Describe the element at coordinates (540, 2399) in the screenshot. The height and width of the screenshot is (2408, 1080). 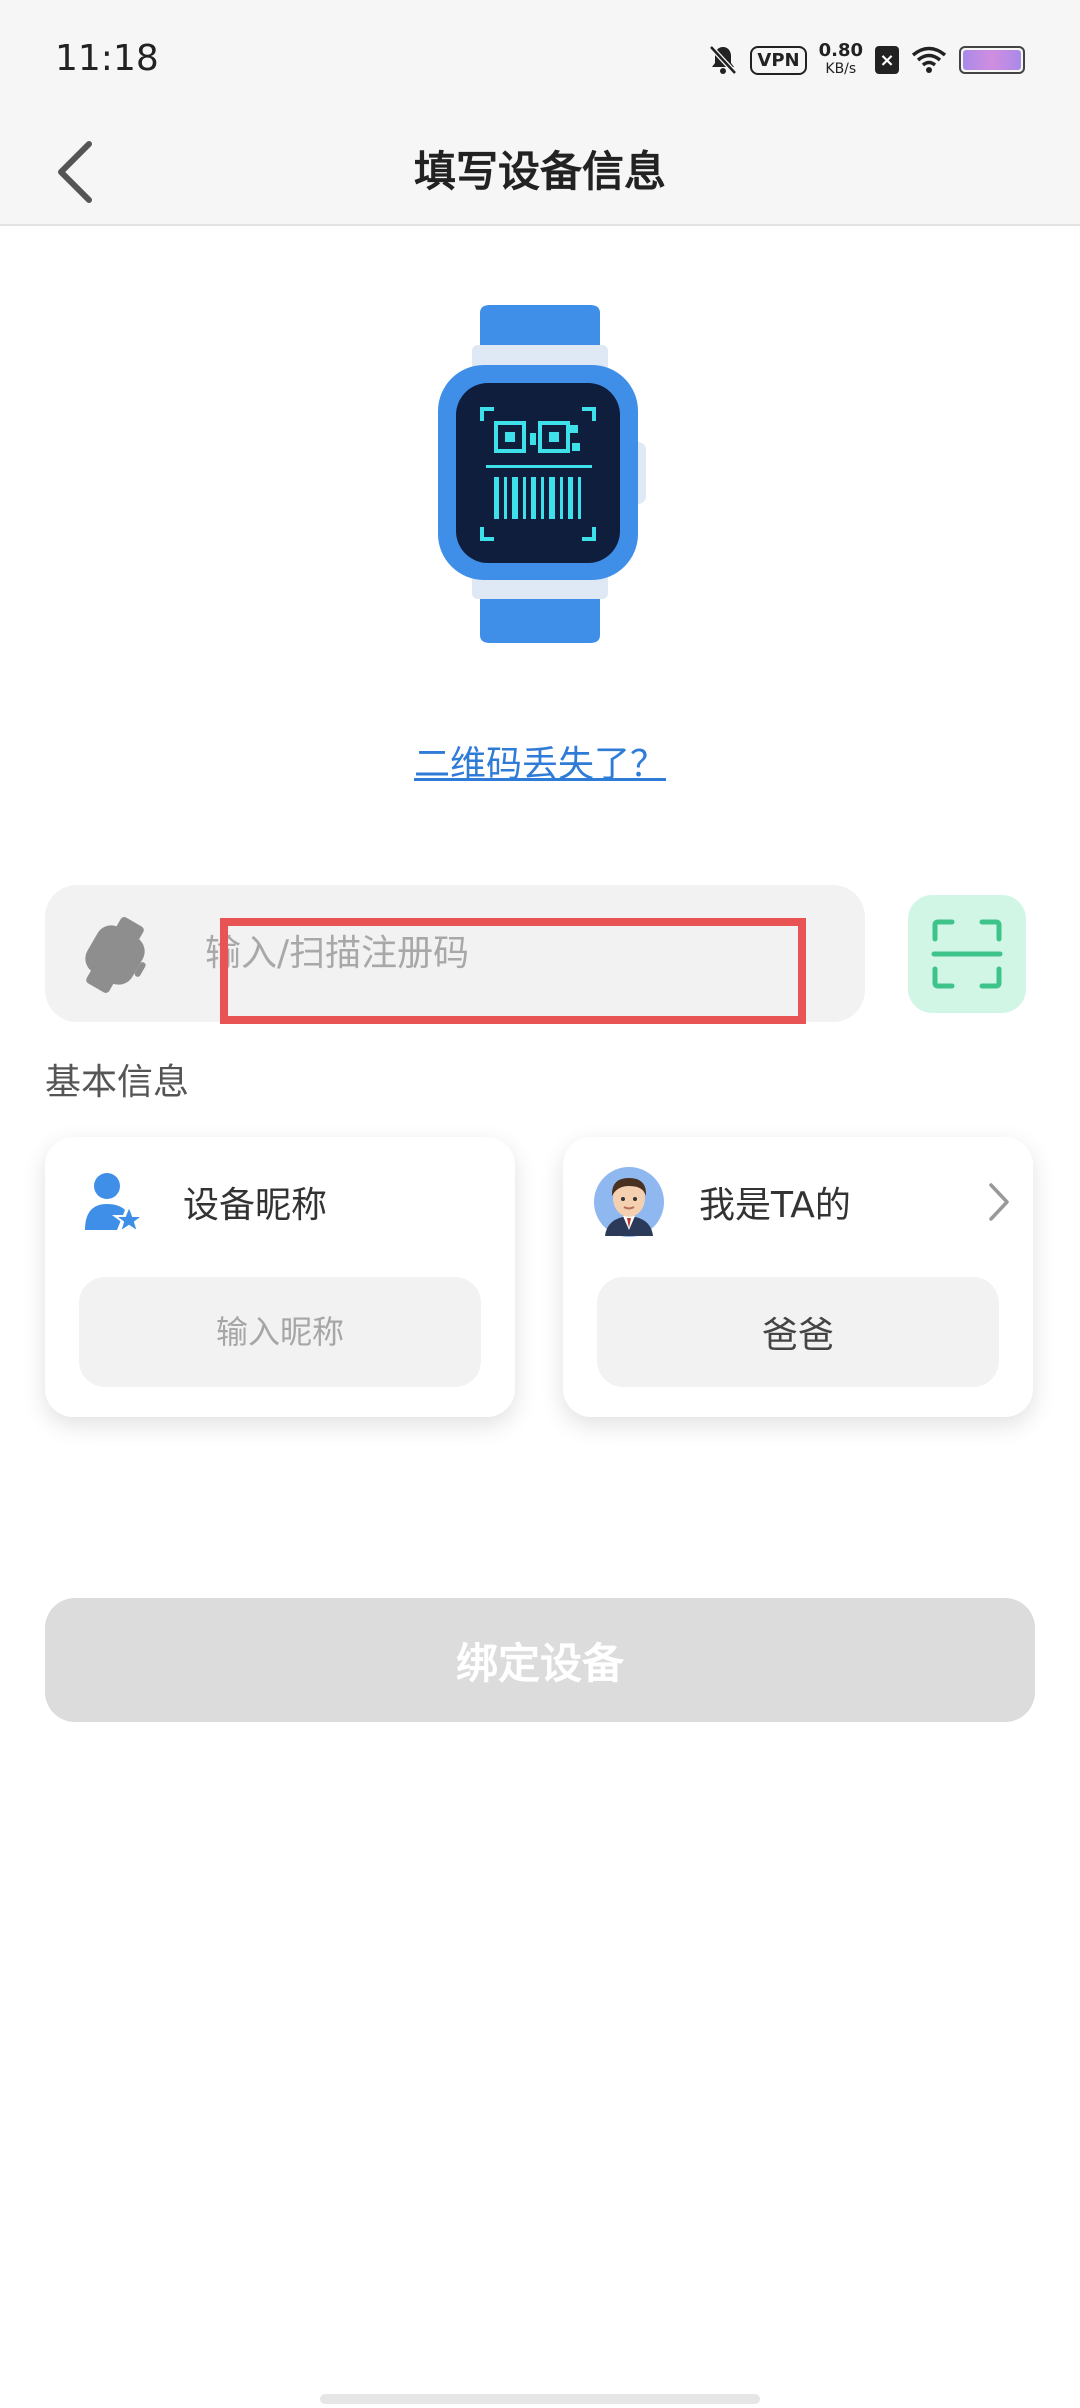
I see `home-indicator` at that location.